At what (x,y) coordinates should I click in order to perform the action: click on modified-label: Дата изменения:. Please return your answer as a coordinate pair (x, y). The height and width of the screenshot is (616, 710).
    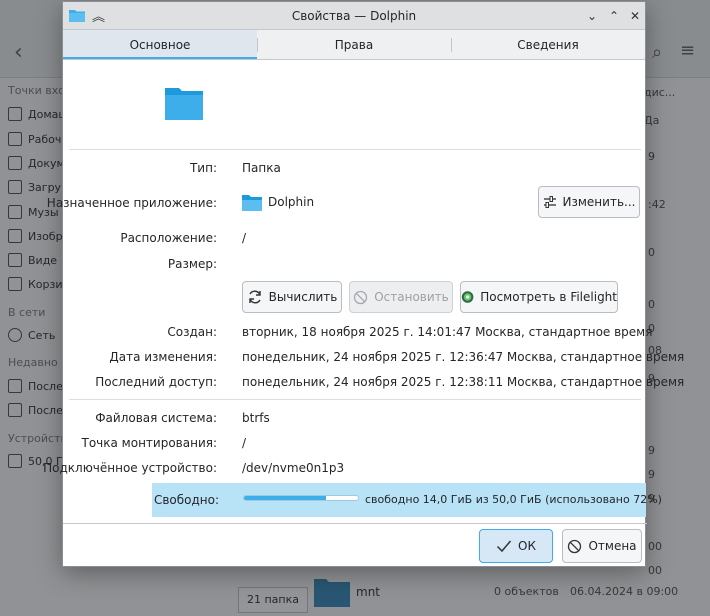
    Looking at the image, I should click on (163, 357).